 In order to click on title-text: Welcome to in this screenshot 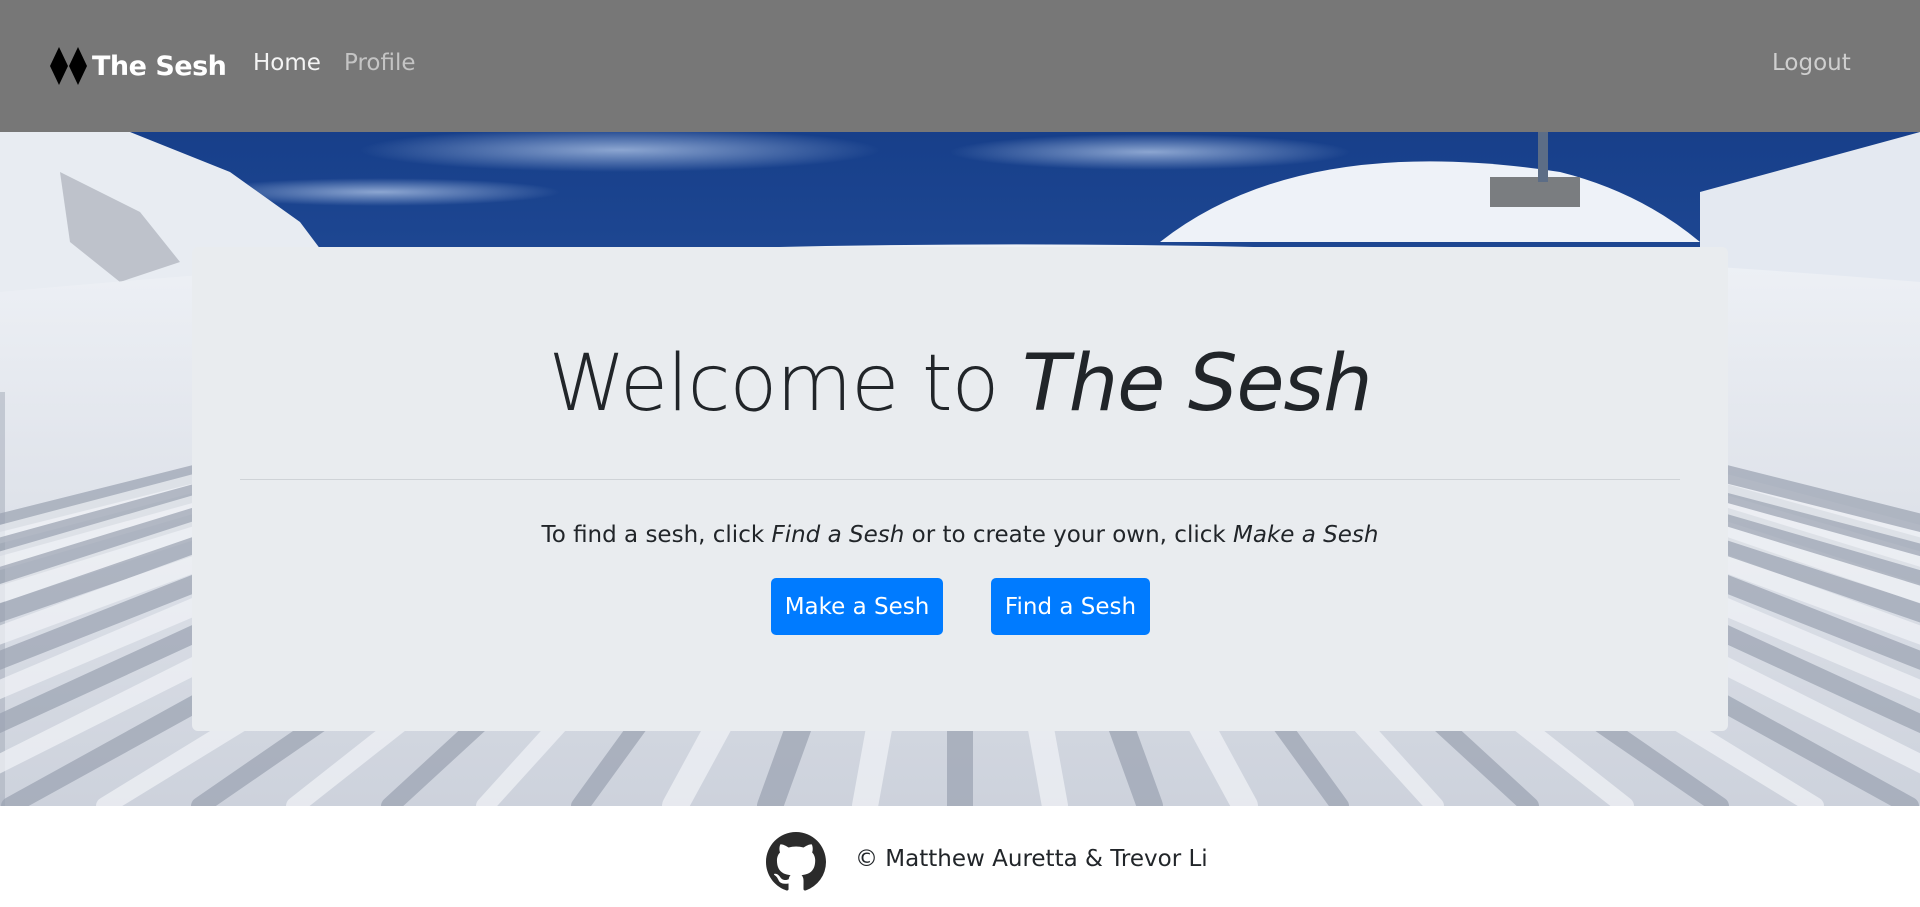, I will do `click(773, 384)`.